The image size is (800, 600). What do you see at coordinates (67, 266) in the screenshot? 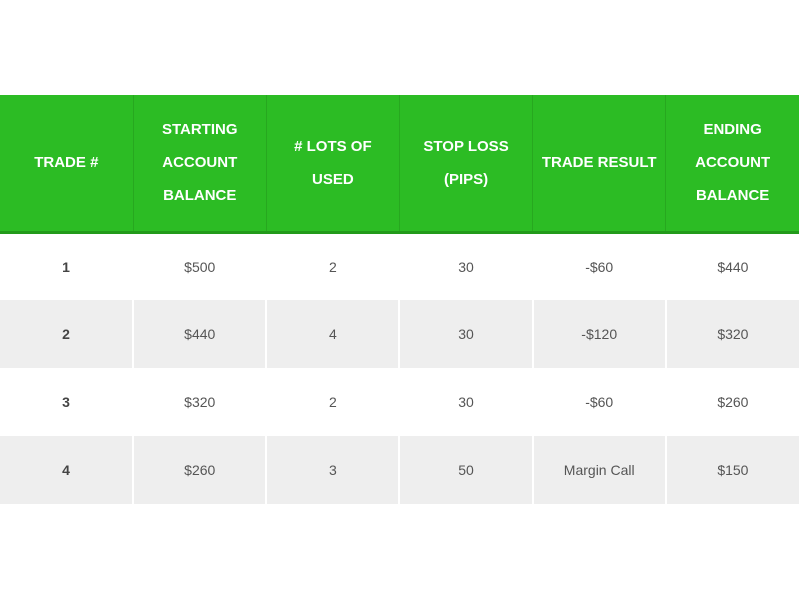
I see `cell-trade-number: 1` at bounding box center [67, 266].